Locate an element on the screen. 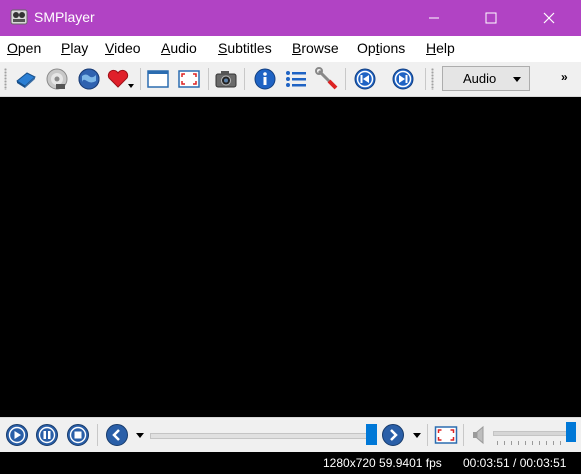 This screenshot has height=474, width=581. status-bar: 1280x720 59.9401 fps 00:03:51 / 00:03:51 is located at coordinates (290, 463).